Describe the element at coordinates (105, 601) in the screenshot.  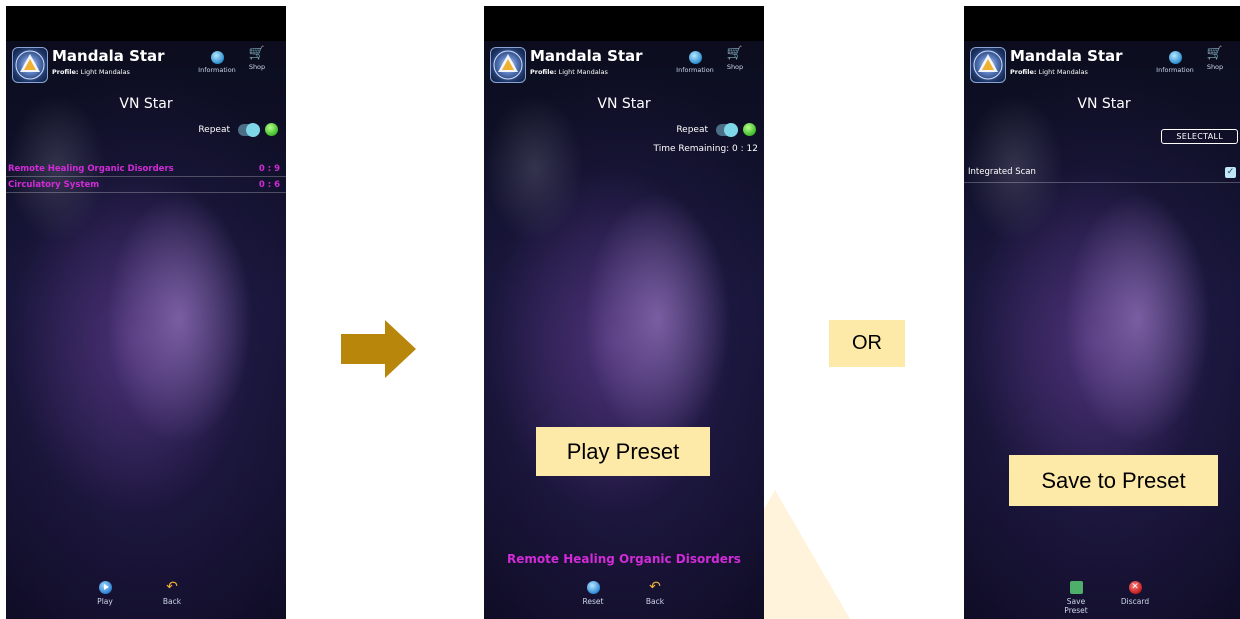
I see `play-label: Play` at that location.